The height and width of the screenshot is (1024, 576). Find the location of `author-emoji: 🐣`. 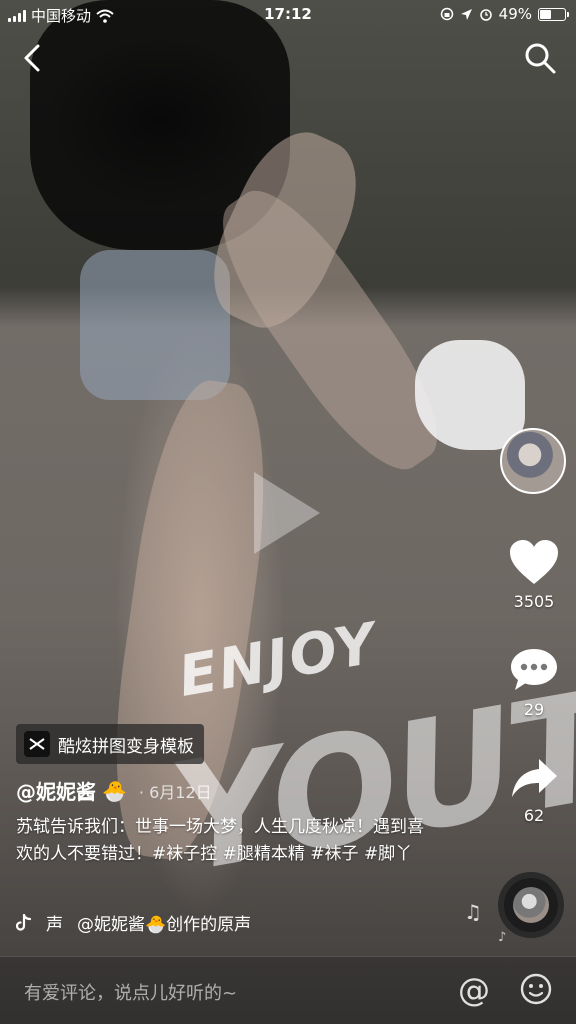

author-emoji: 🐣 is located at coordinates (114, 790).